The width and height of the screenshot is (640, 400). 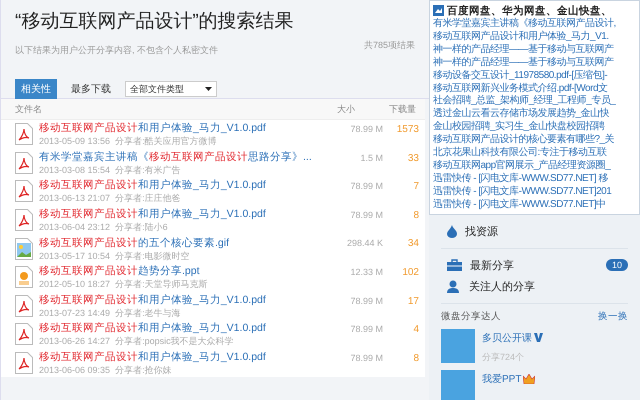 What do you see at coordinates (74, 227) in the screenshot?
I see `share-date: 2013-06-04 23:12` at bounding box center [74, 227].